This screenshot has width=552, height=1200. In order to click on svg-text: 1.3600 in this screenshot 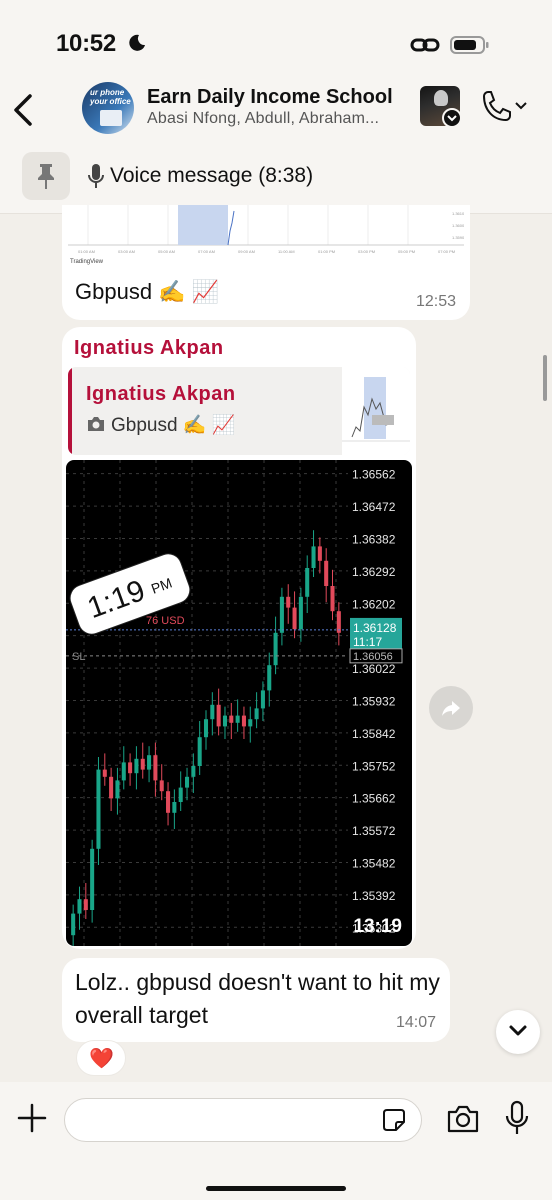, I will do `click(458, 225)`.